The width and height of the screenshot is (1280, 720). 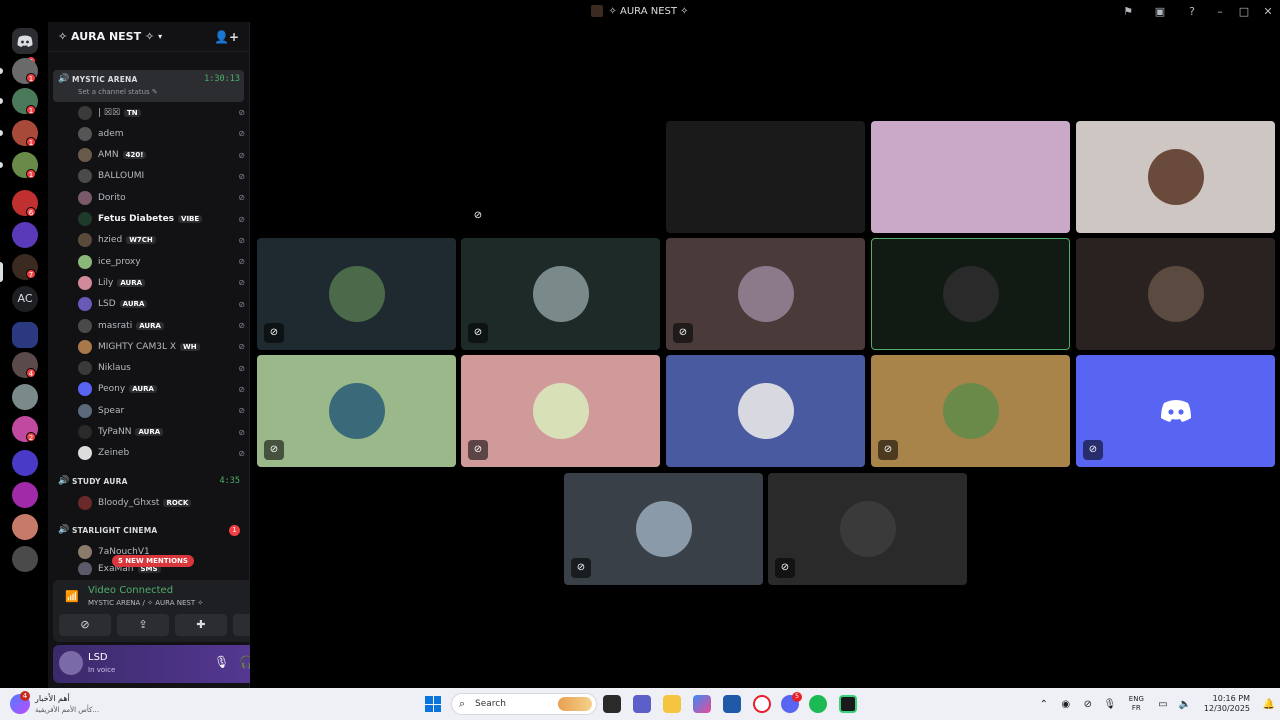 I want to click on voice-member: adem ⊘, so click(x=163, y=133).